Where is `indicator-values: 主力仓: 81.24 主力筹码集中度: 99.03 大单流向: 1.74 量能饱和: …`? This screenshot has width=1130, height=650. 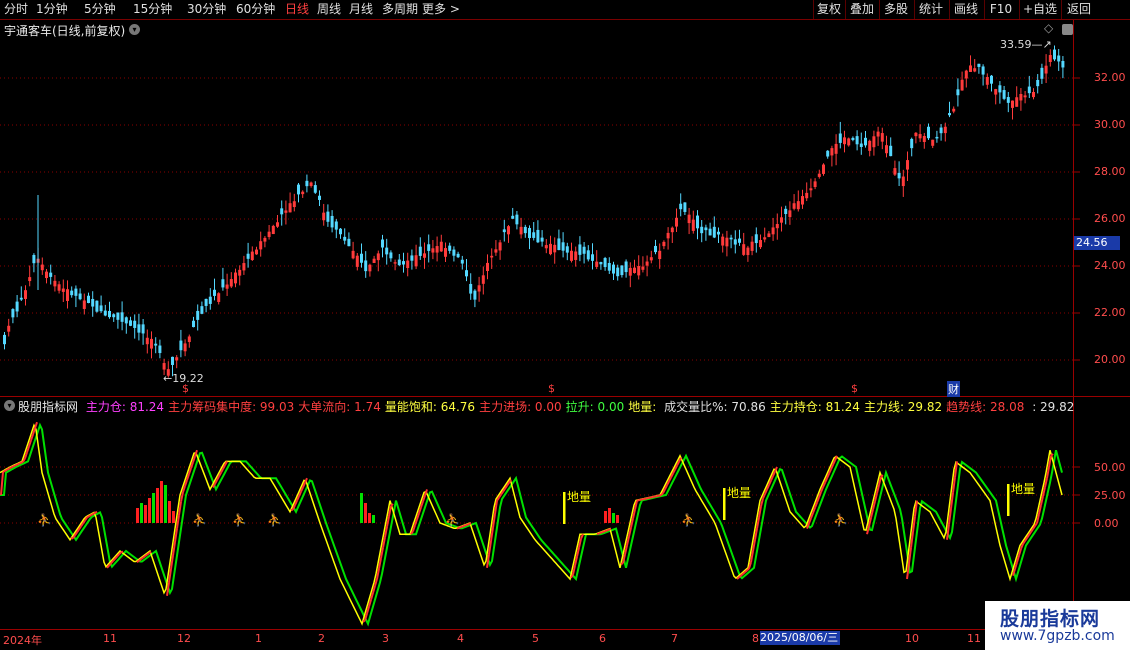 indicator-values: 主力仓: 81.24 主力筹码集中度: 99.03 大单流向: 1.74 量能饱和: … is located at coordinates (582, 407).